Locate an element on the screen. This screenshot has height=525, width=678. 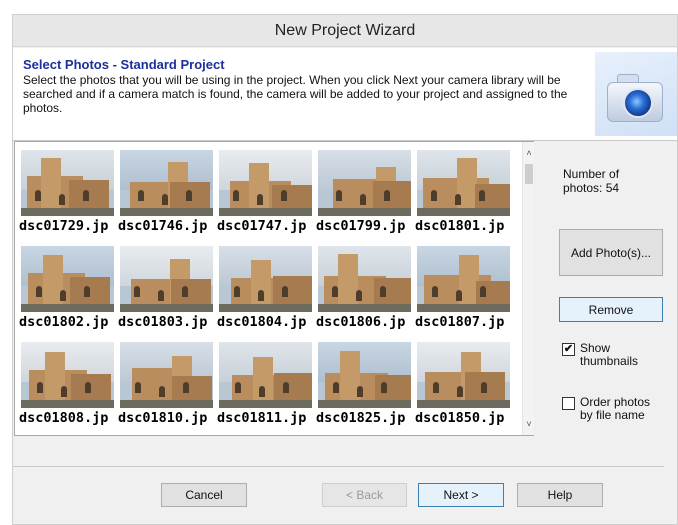
help-button: Help is located at coordinates (560, 495).